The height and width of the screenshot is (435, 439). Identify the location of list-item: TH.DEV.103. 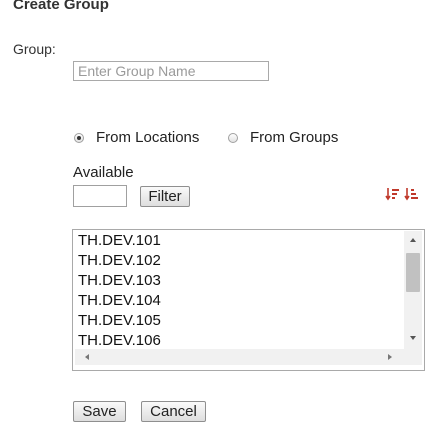
(239, 281).